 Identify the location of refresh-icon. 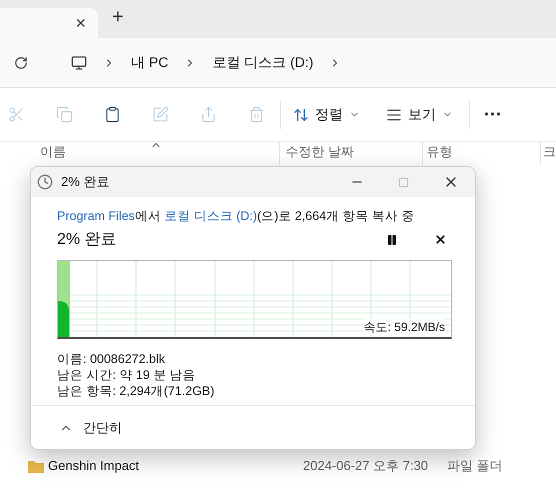
(21, 63).